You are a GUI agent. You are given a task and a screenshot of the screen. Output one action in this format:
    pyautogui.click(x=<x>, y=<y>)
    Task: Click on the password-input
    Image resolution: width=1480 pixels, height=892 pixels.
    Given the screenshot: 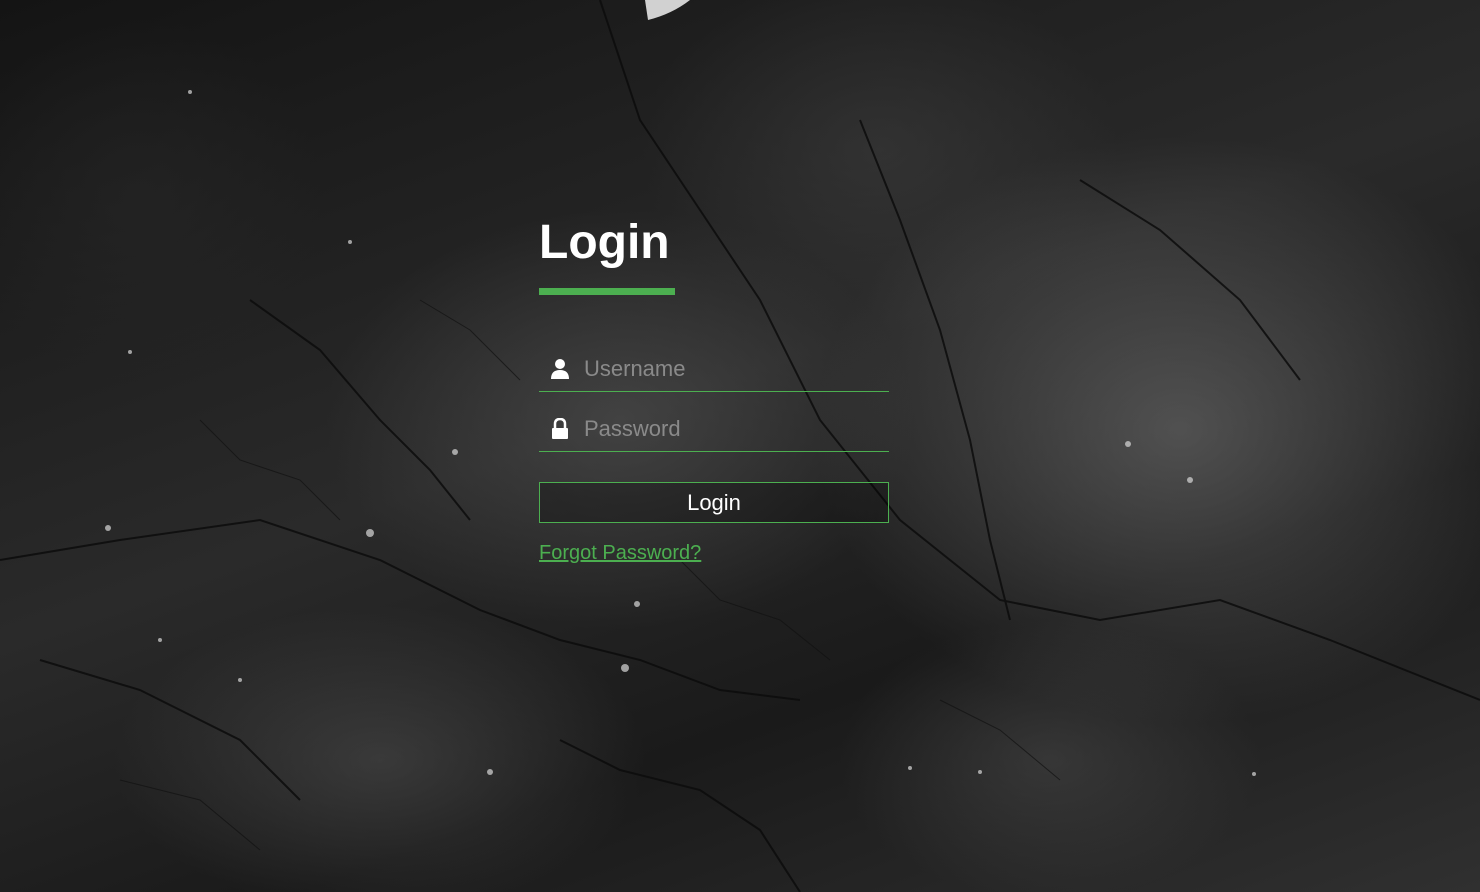 What is the action you would take?
    pyautogui.click(x=733, y=429)
    